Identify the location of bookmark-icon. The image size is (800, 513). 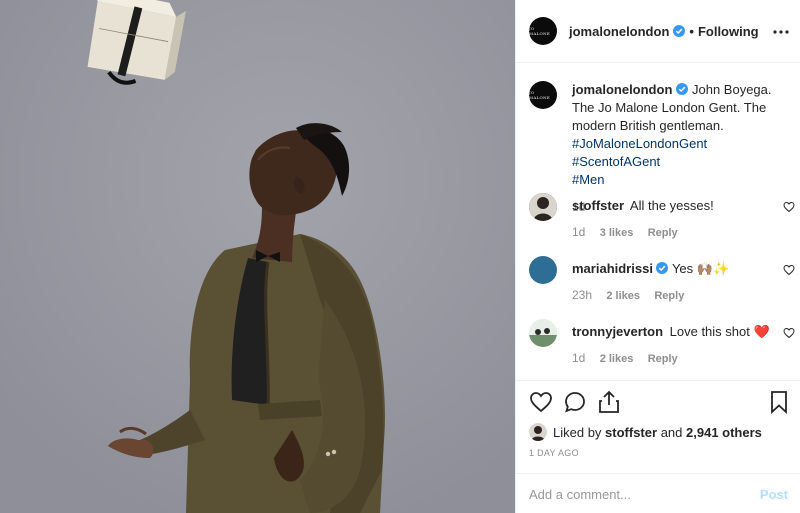
(779, 402).